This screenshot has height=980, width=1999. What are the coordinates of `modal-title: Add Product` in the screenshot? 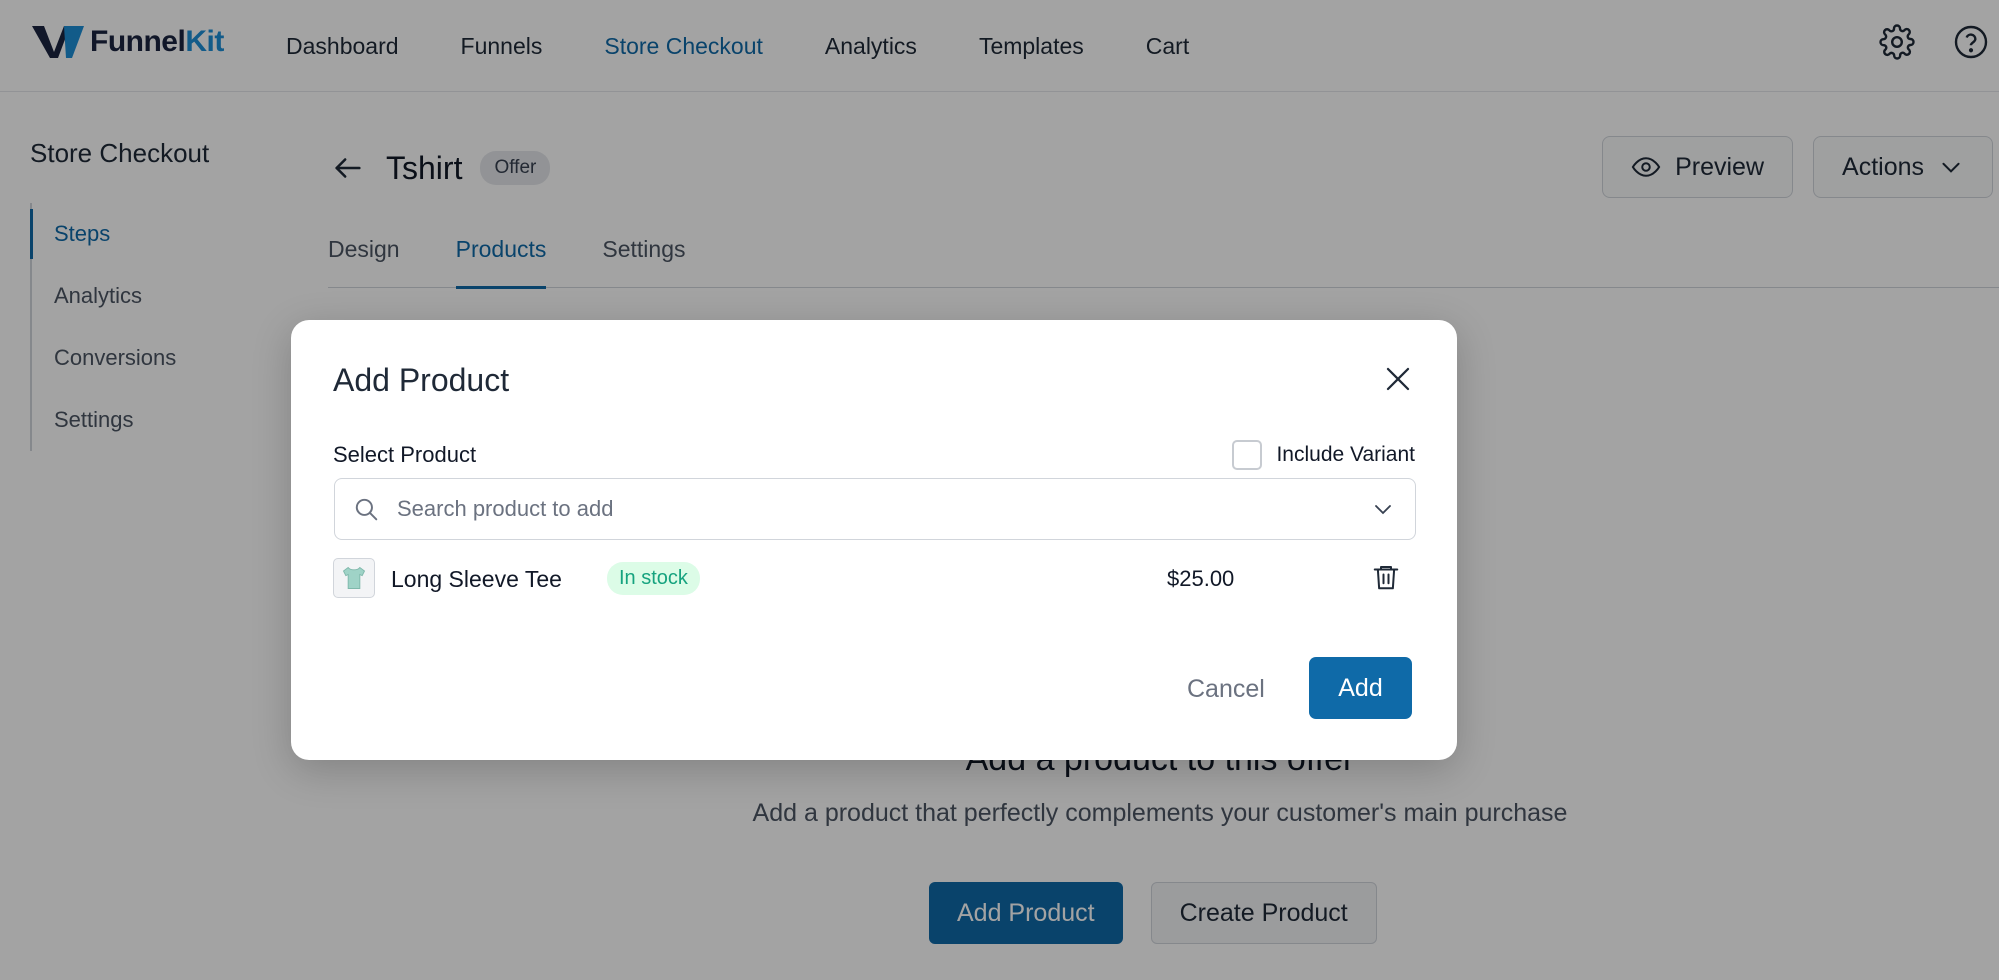 It's located at (421, 380).